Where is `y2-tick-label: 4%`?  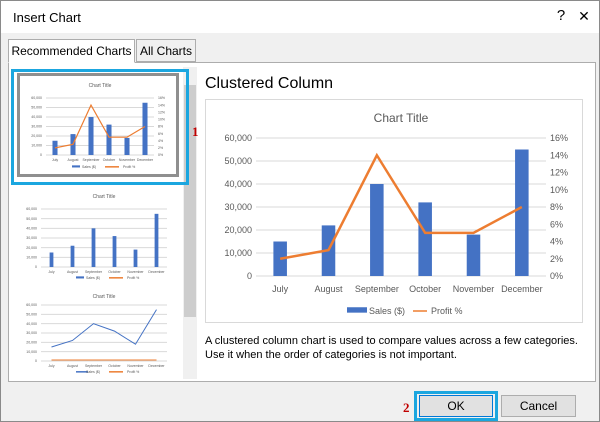
y2-tick-label: 4% is located at coordinates (556, 242).